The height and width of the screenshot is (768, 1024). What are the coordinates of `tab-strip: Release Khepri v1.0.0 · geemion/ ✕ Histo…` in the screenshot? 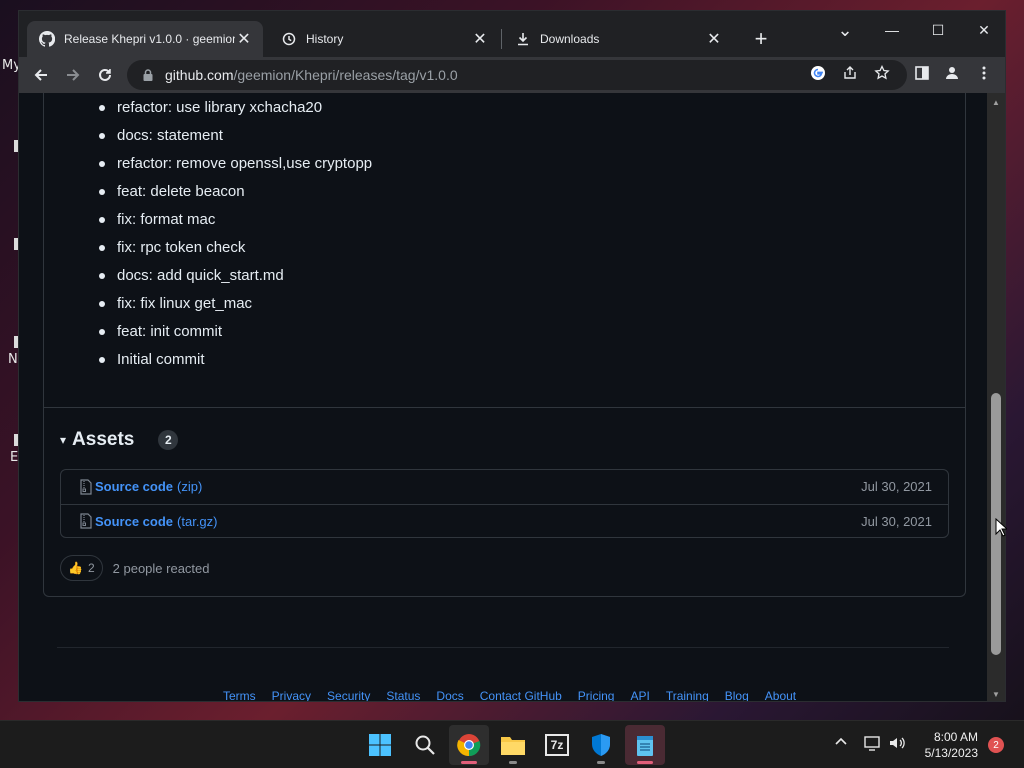 It's located at (512, 34).